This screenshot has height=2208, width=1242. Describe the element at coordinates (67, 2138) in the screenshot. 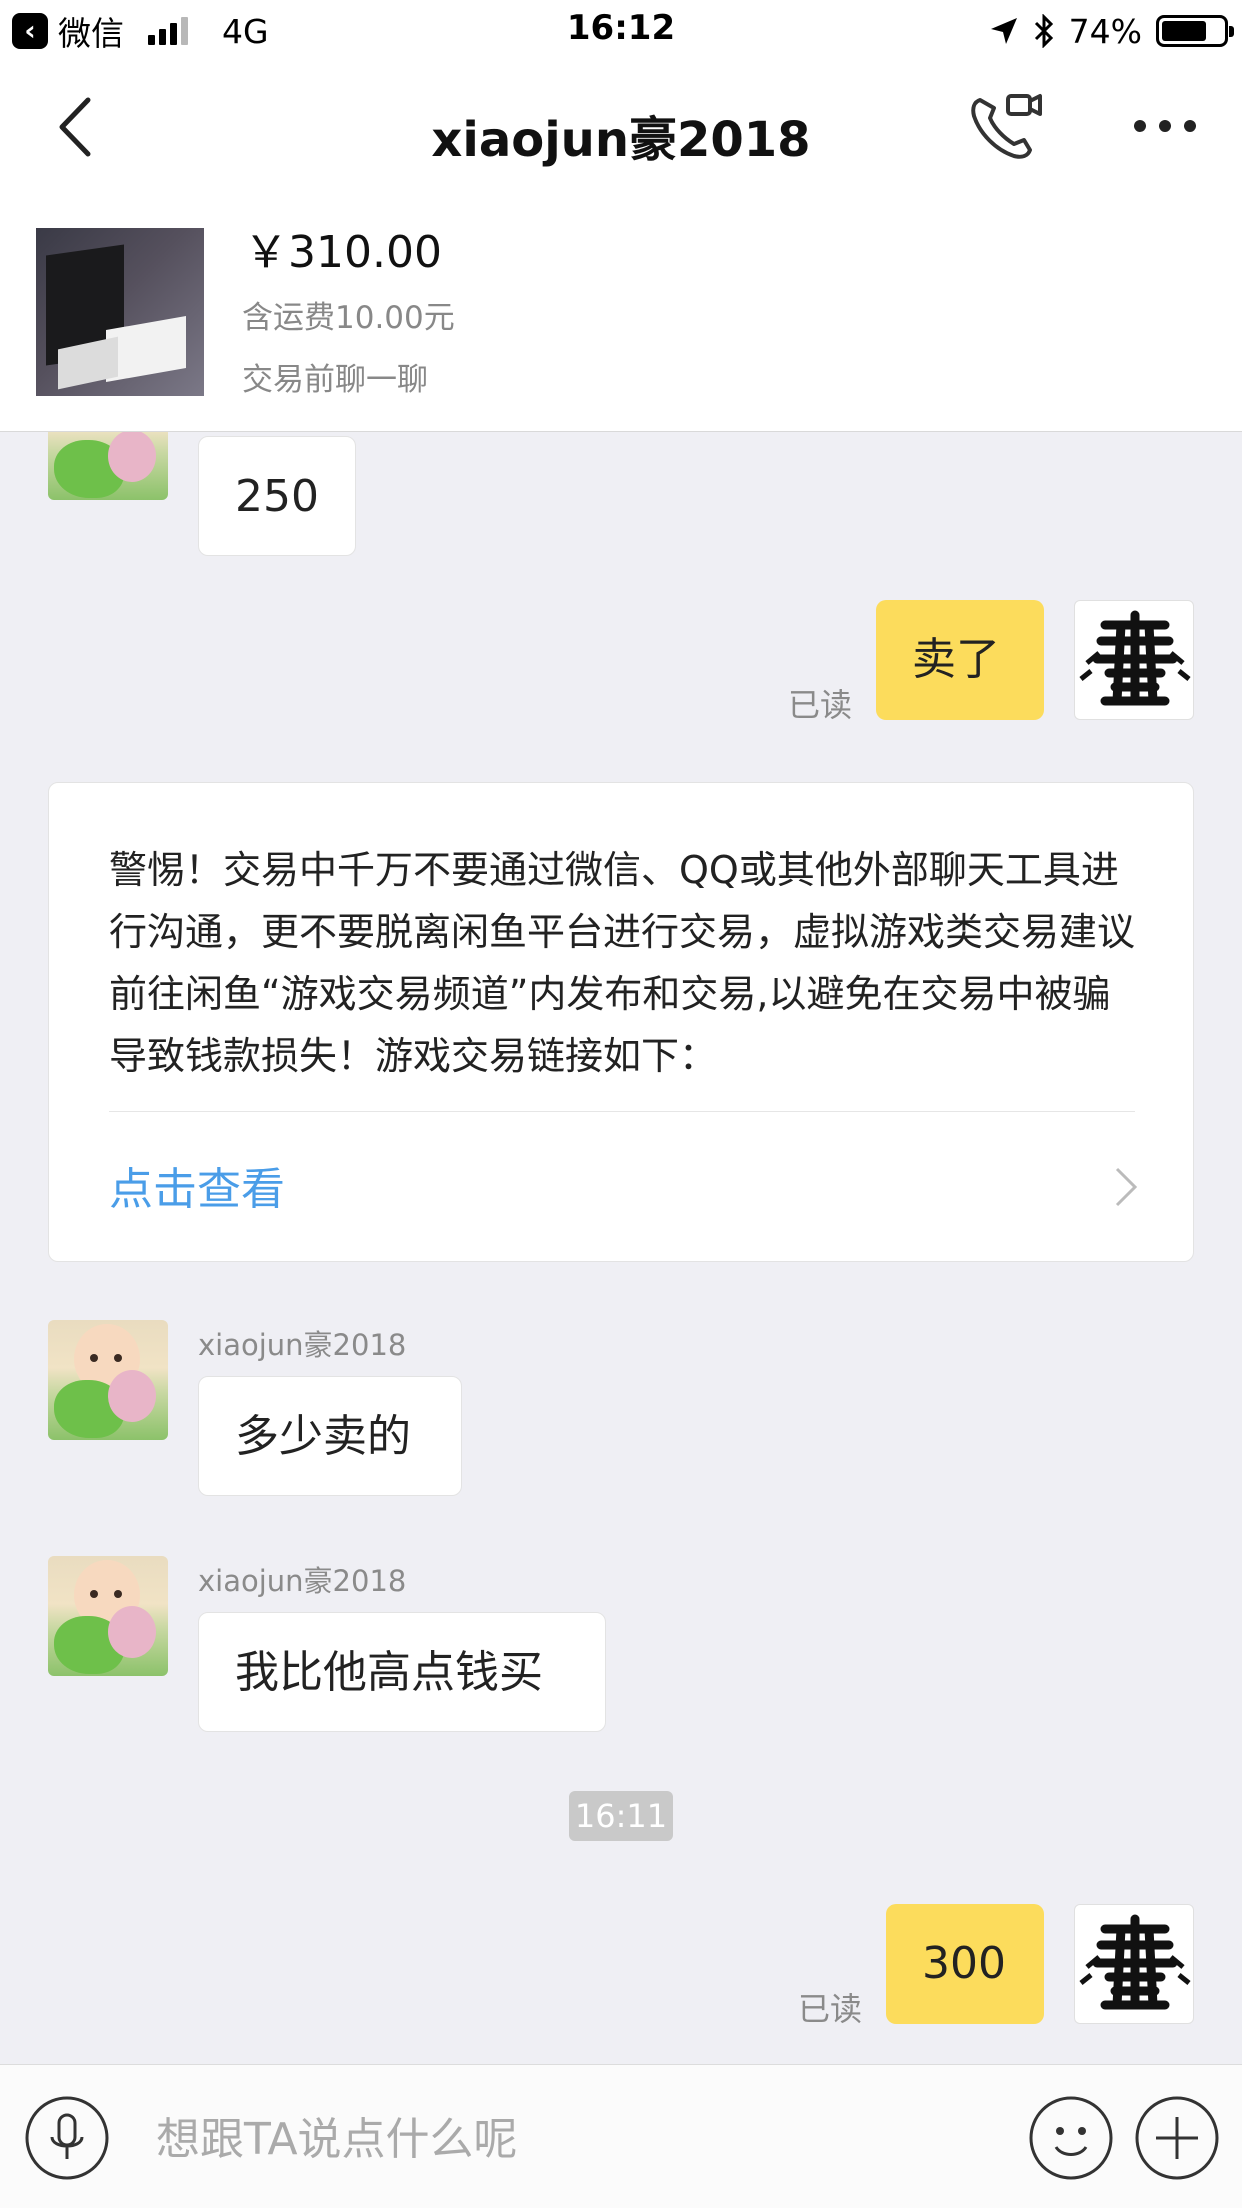

I see `microphone-icon` at that location.